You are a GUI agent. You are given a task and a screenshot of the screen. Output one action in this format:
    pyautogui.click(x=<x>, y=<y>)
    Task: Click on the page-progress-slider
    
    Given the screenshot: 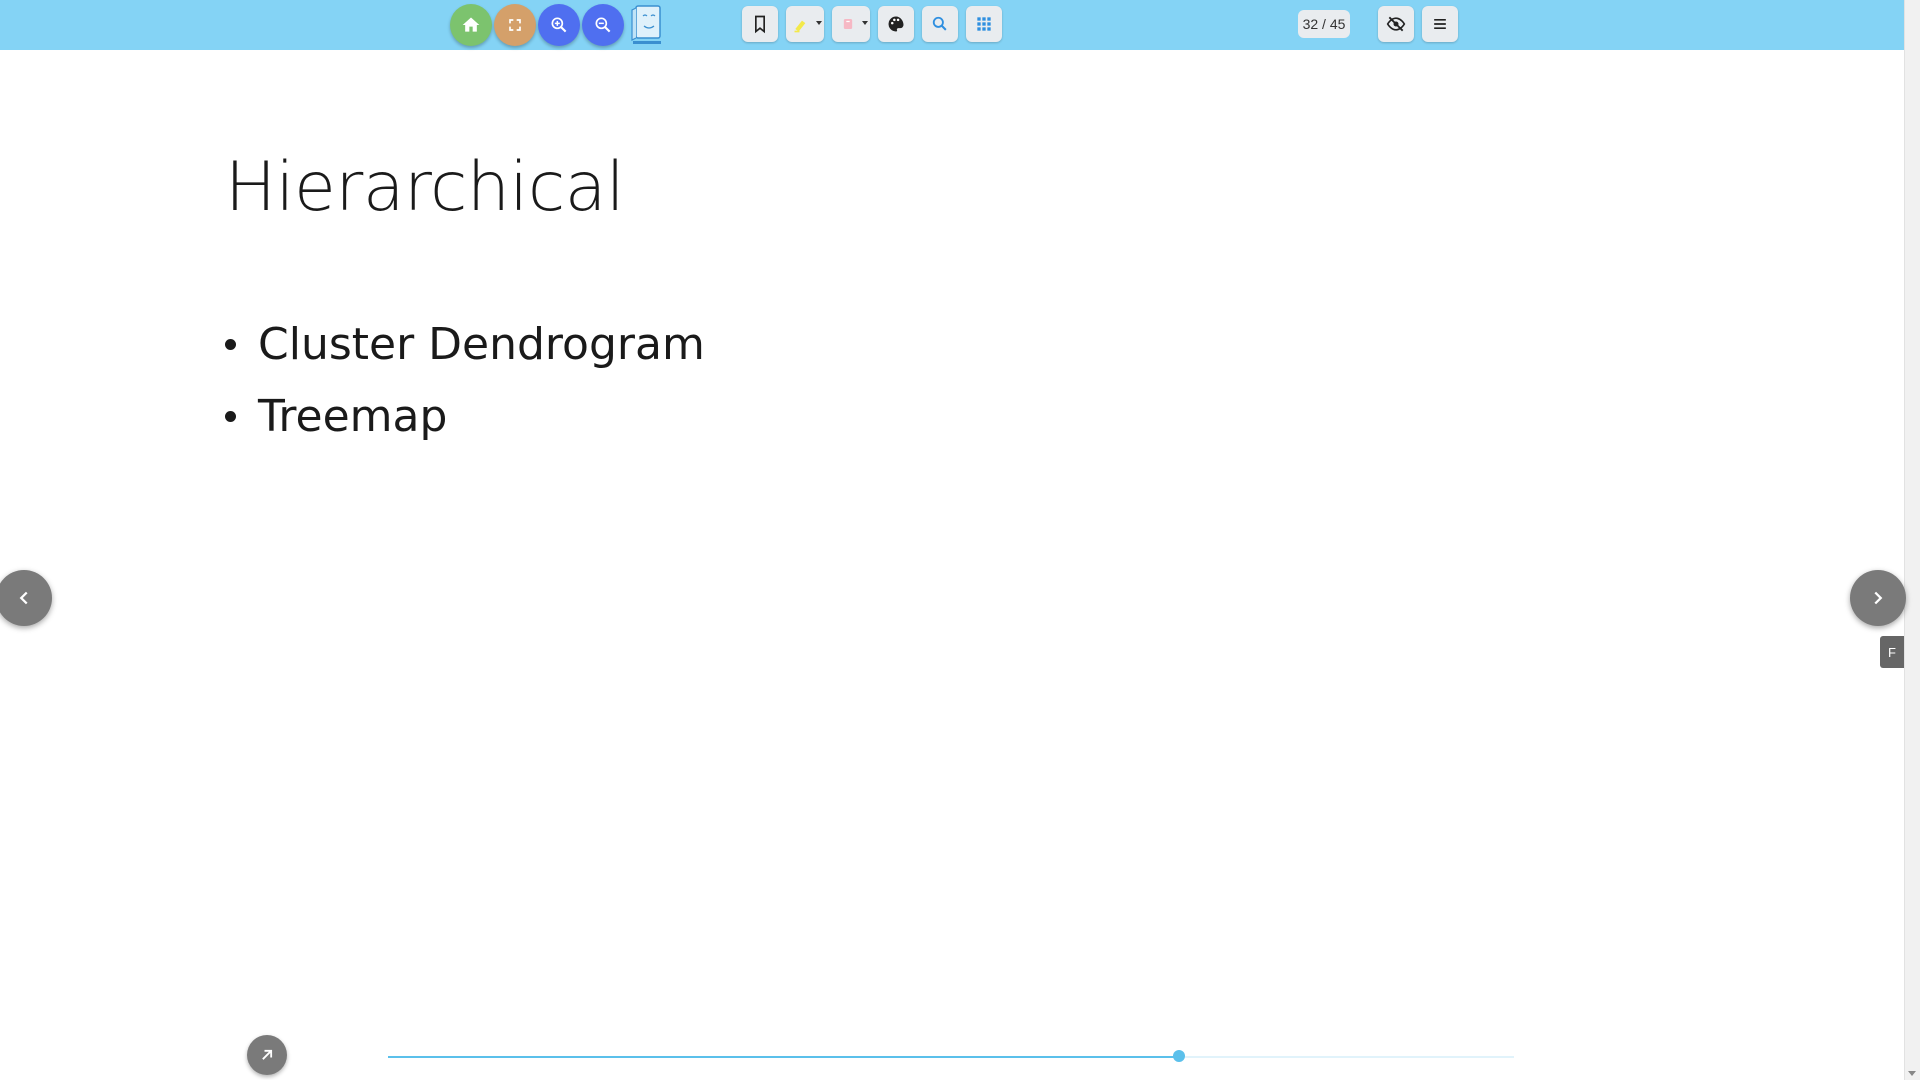 What is the action you would take?
    pyautogui.click(x=951, y=1056)
    